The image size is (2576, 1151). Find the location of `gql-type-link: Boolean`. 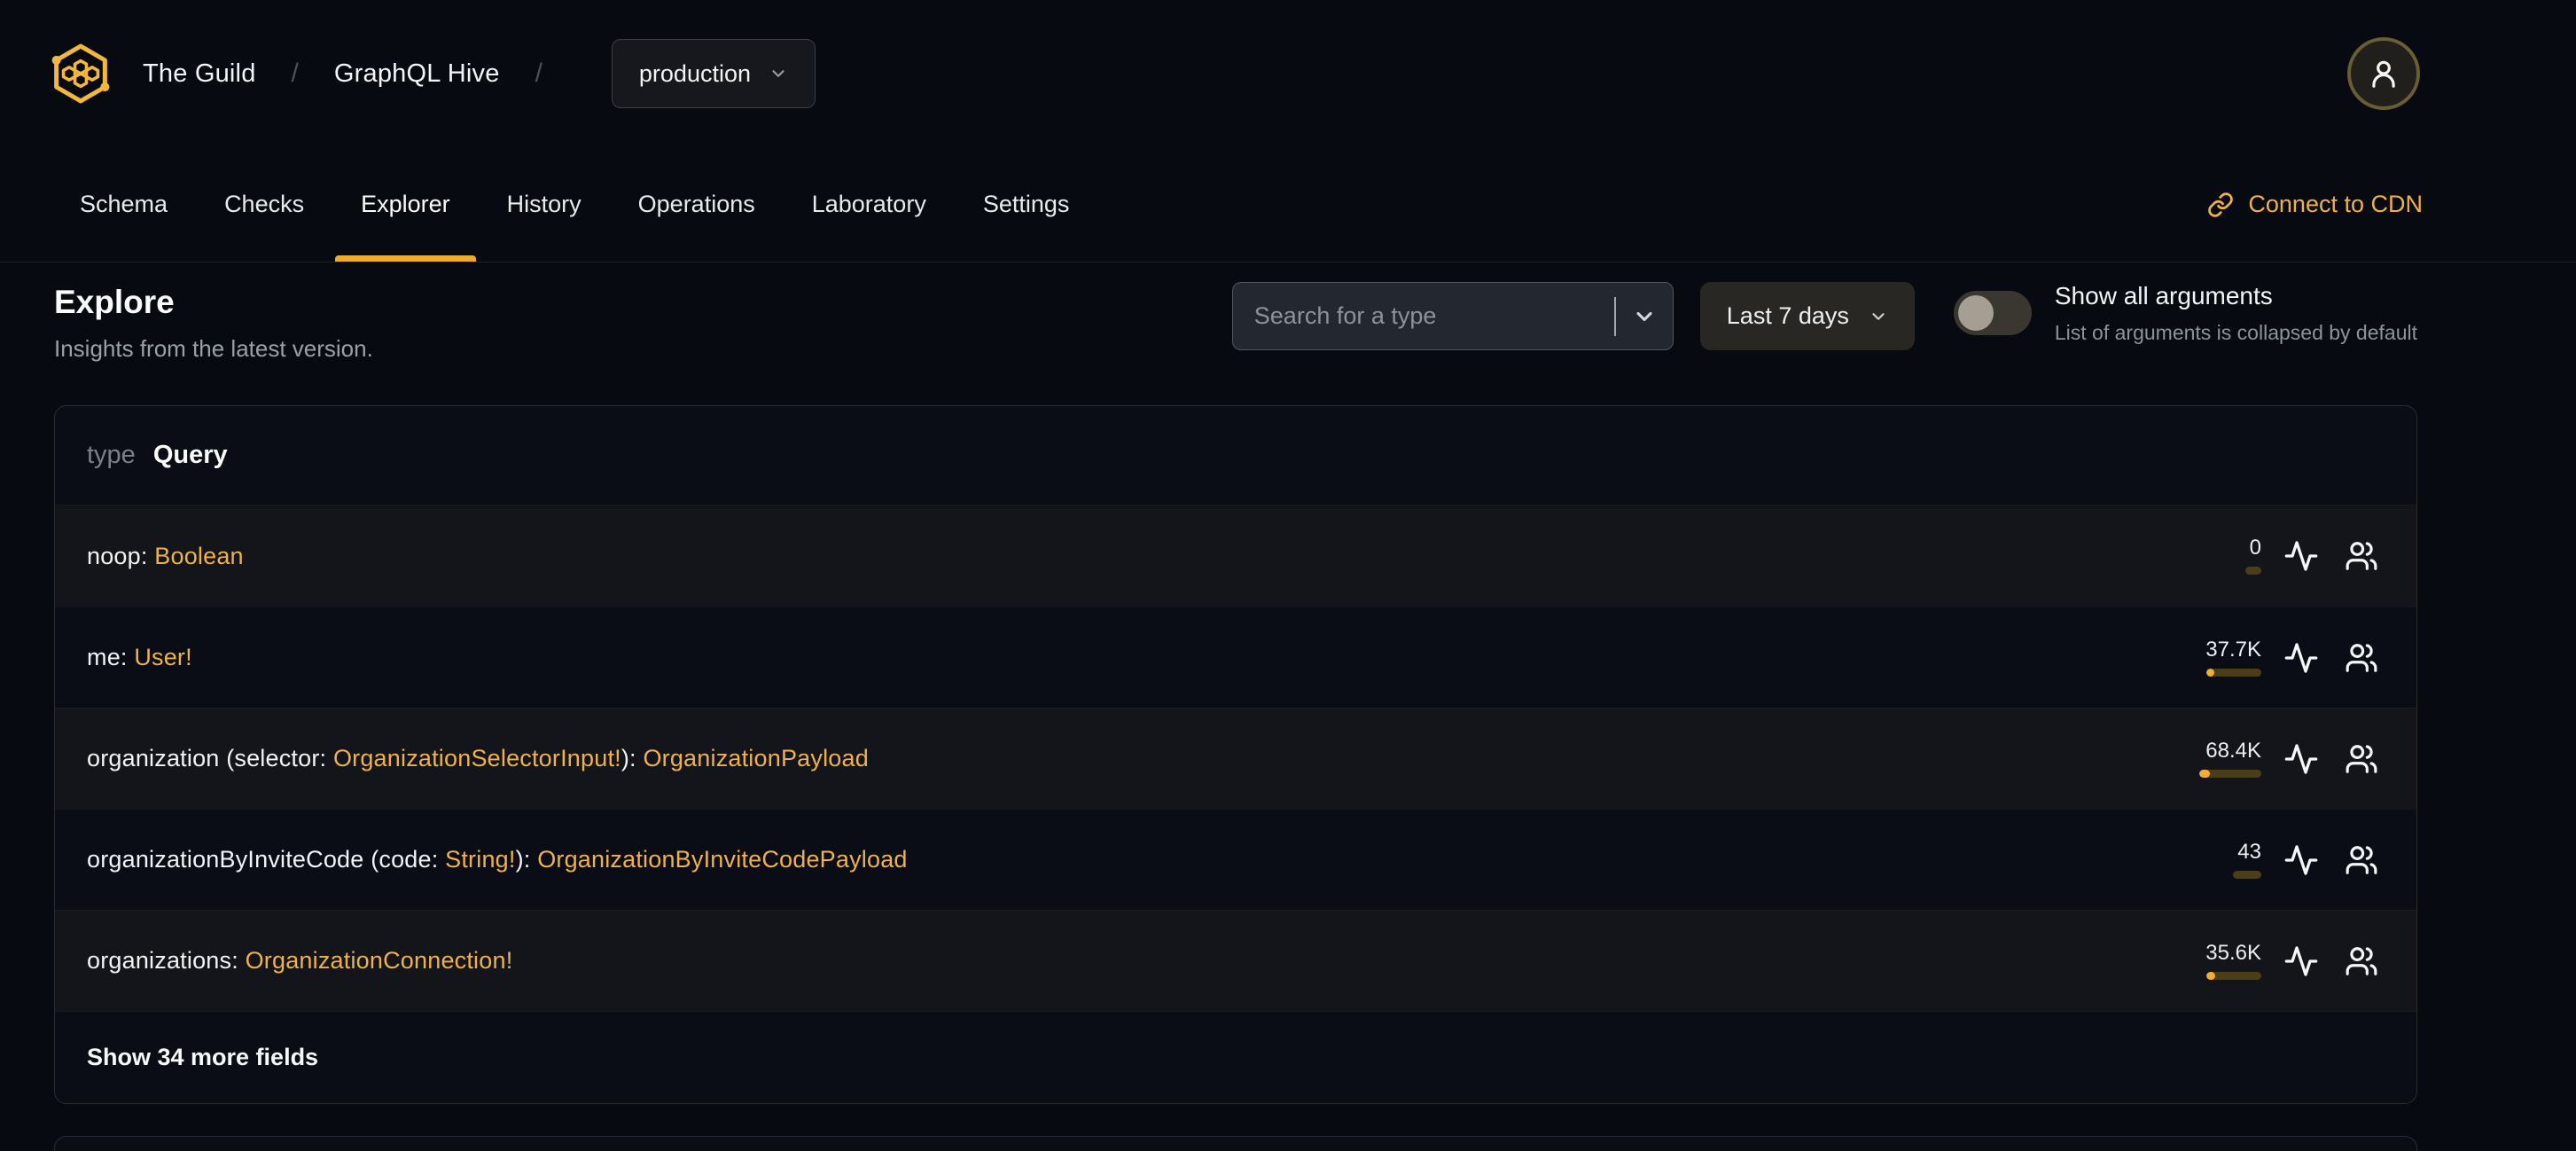

gql-type-link: Boolean is located at coordinates (199, 556).